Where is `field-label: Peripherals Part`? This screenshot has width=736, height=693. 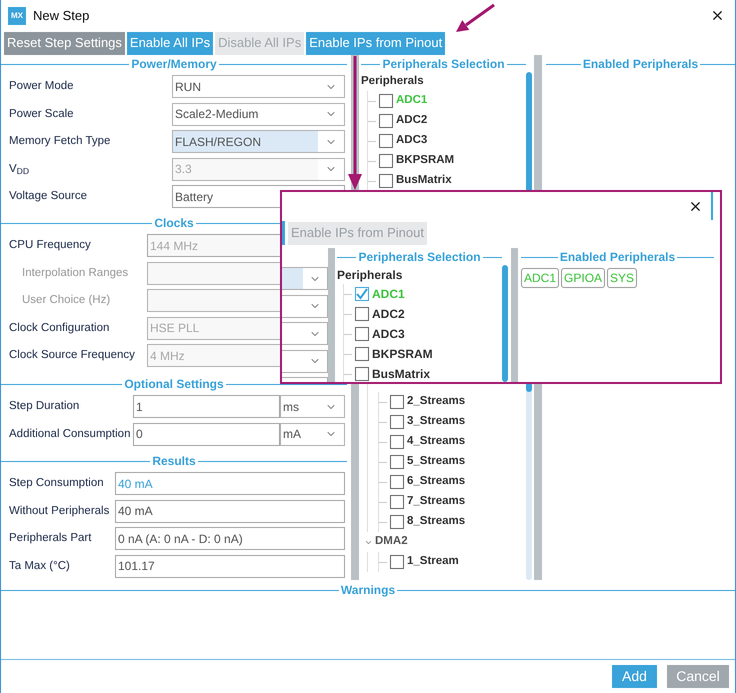 field-label: Peripherals Part is located at coordinates (50, 538).